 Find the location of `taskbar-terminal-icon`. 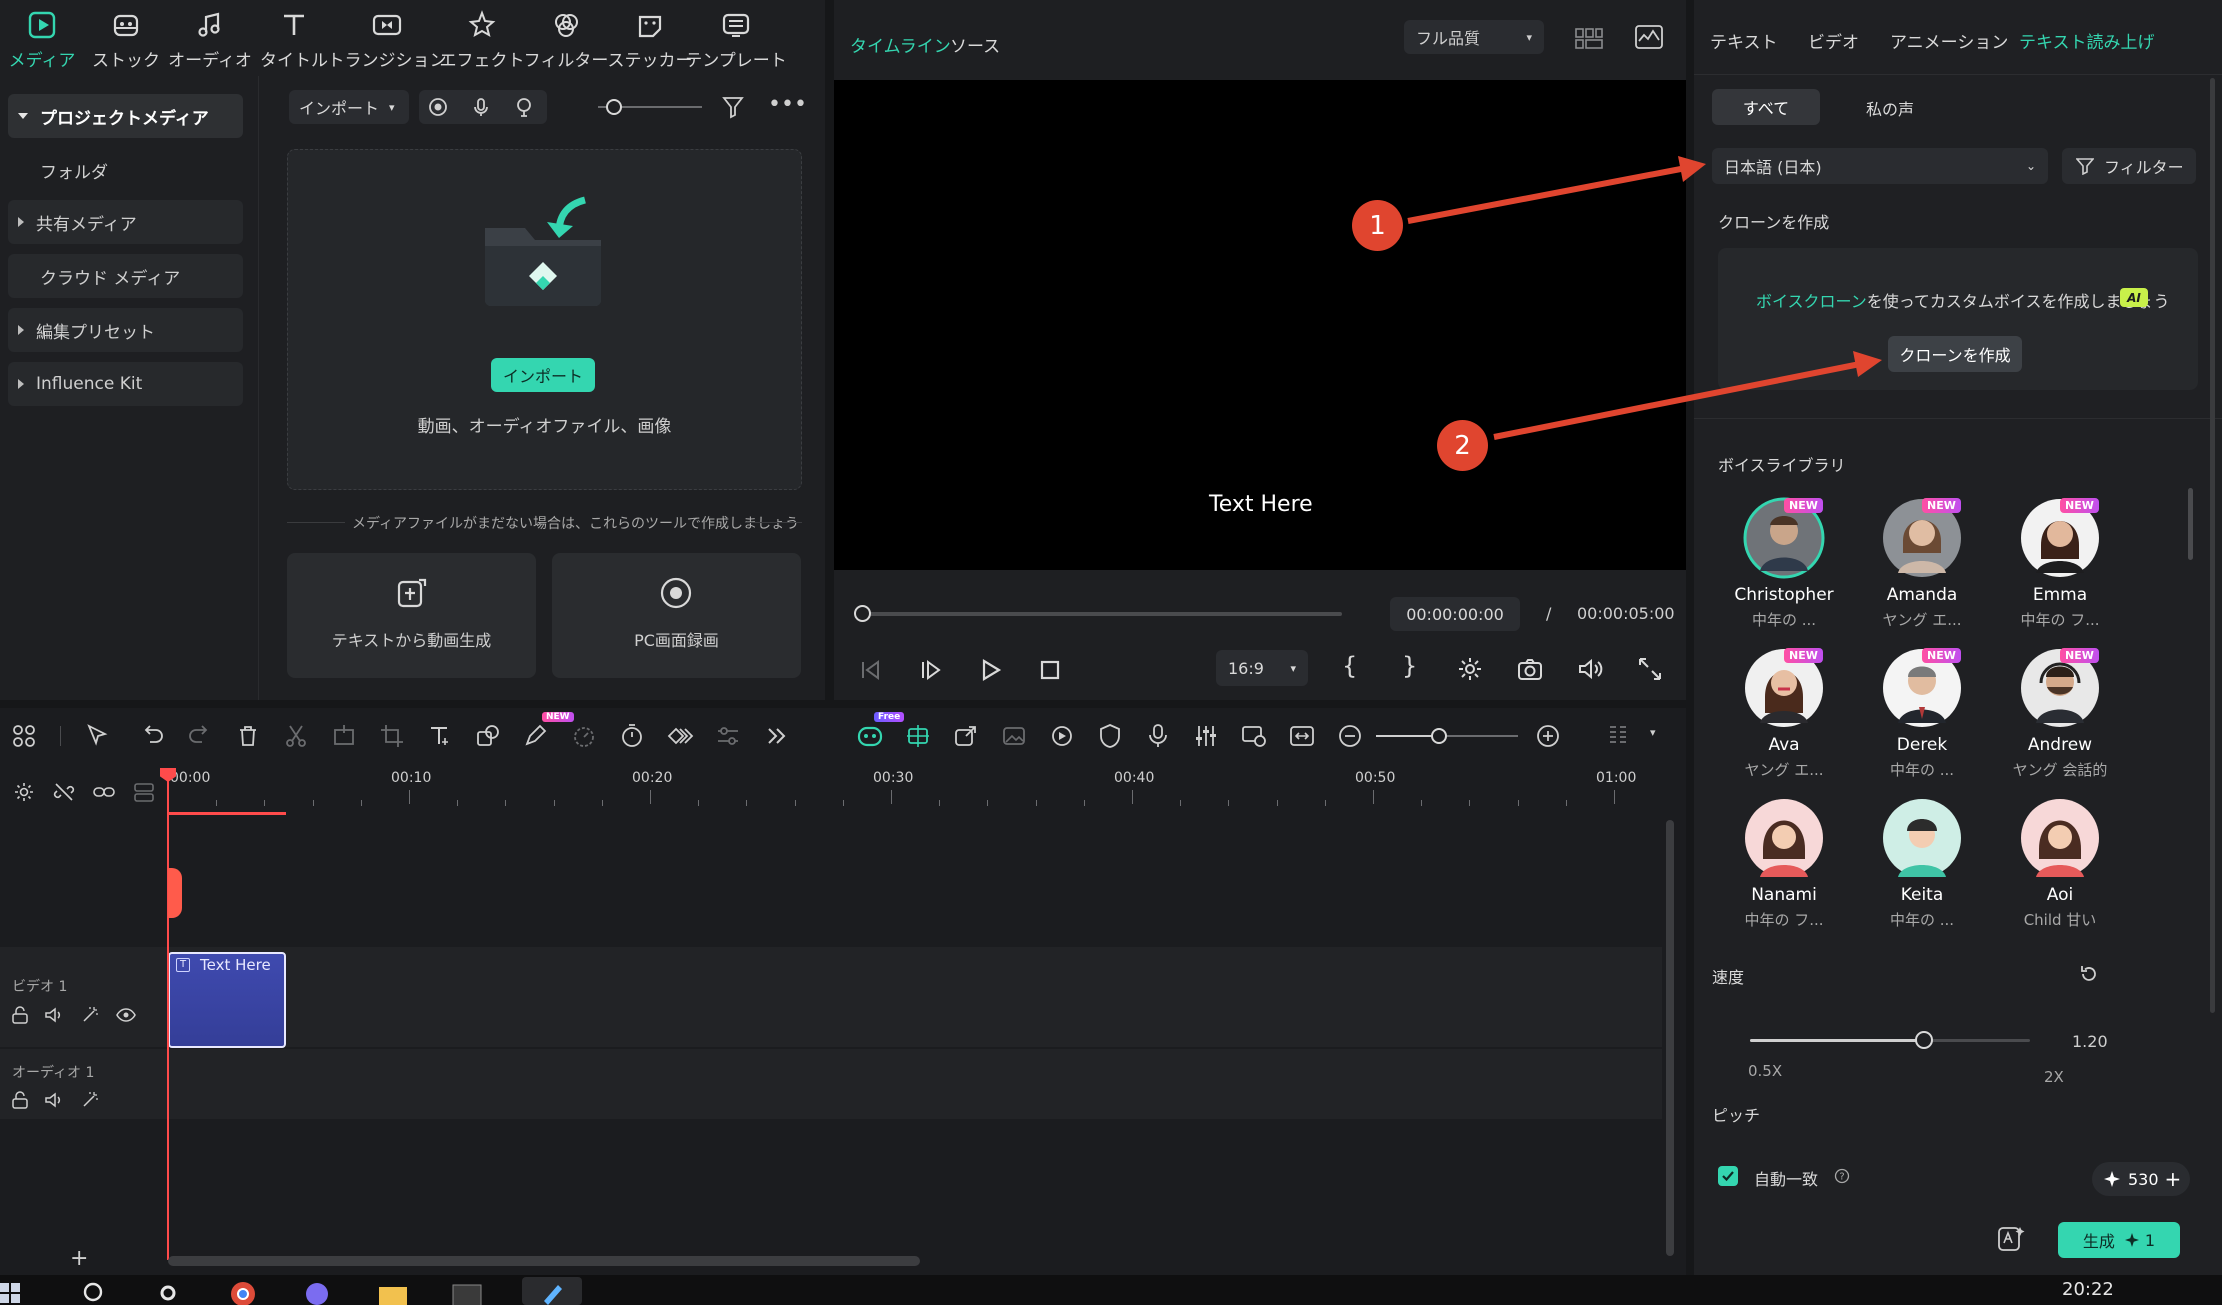

taskbar-terminal-icon is located at coordinates (467, 1294).